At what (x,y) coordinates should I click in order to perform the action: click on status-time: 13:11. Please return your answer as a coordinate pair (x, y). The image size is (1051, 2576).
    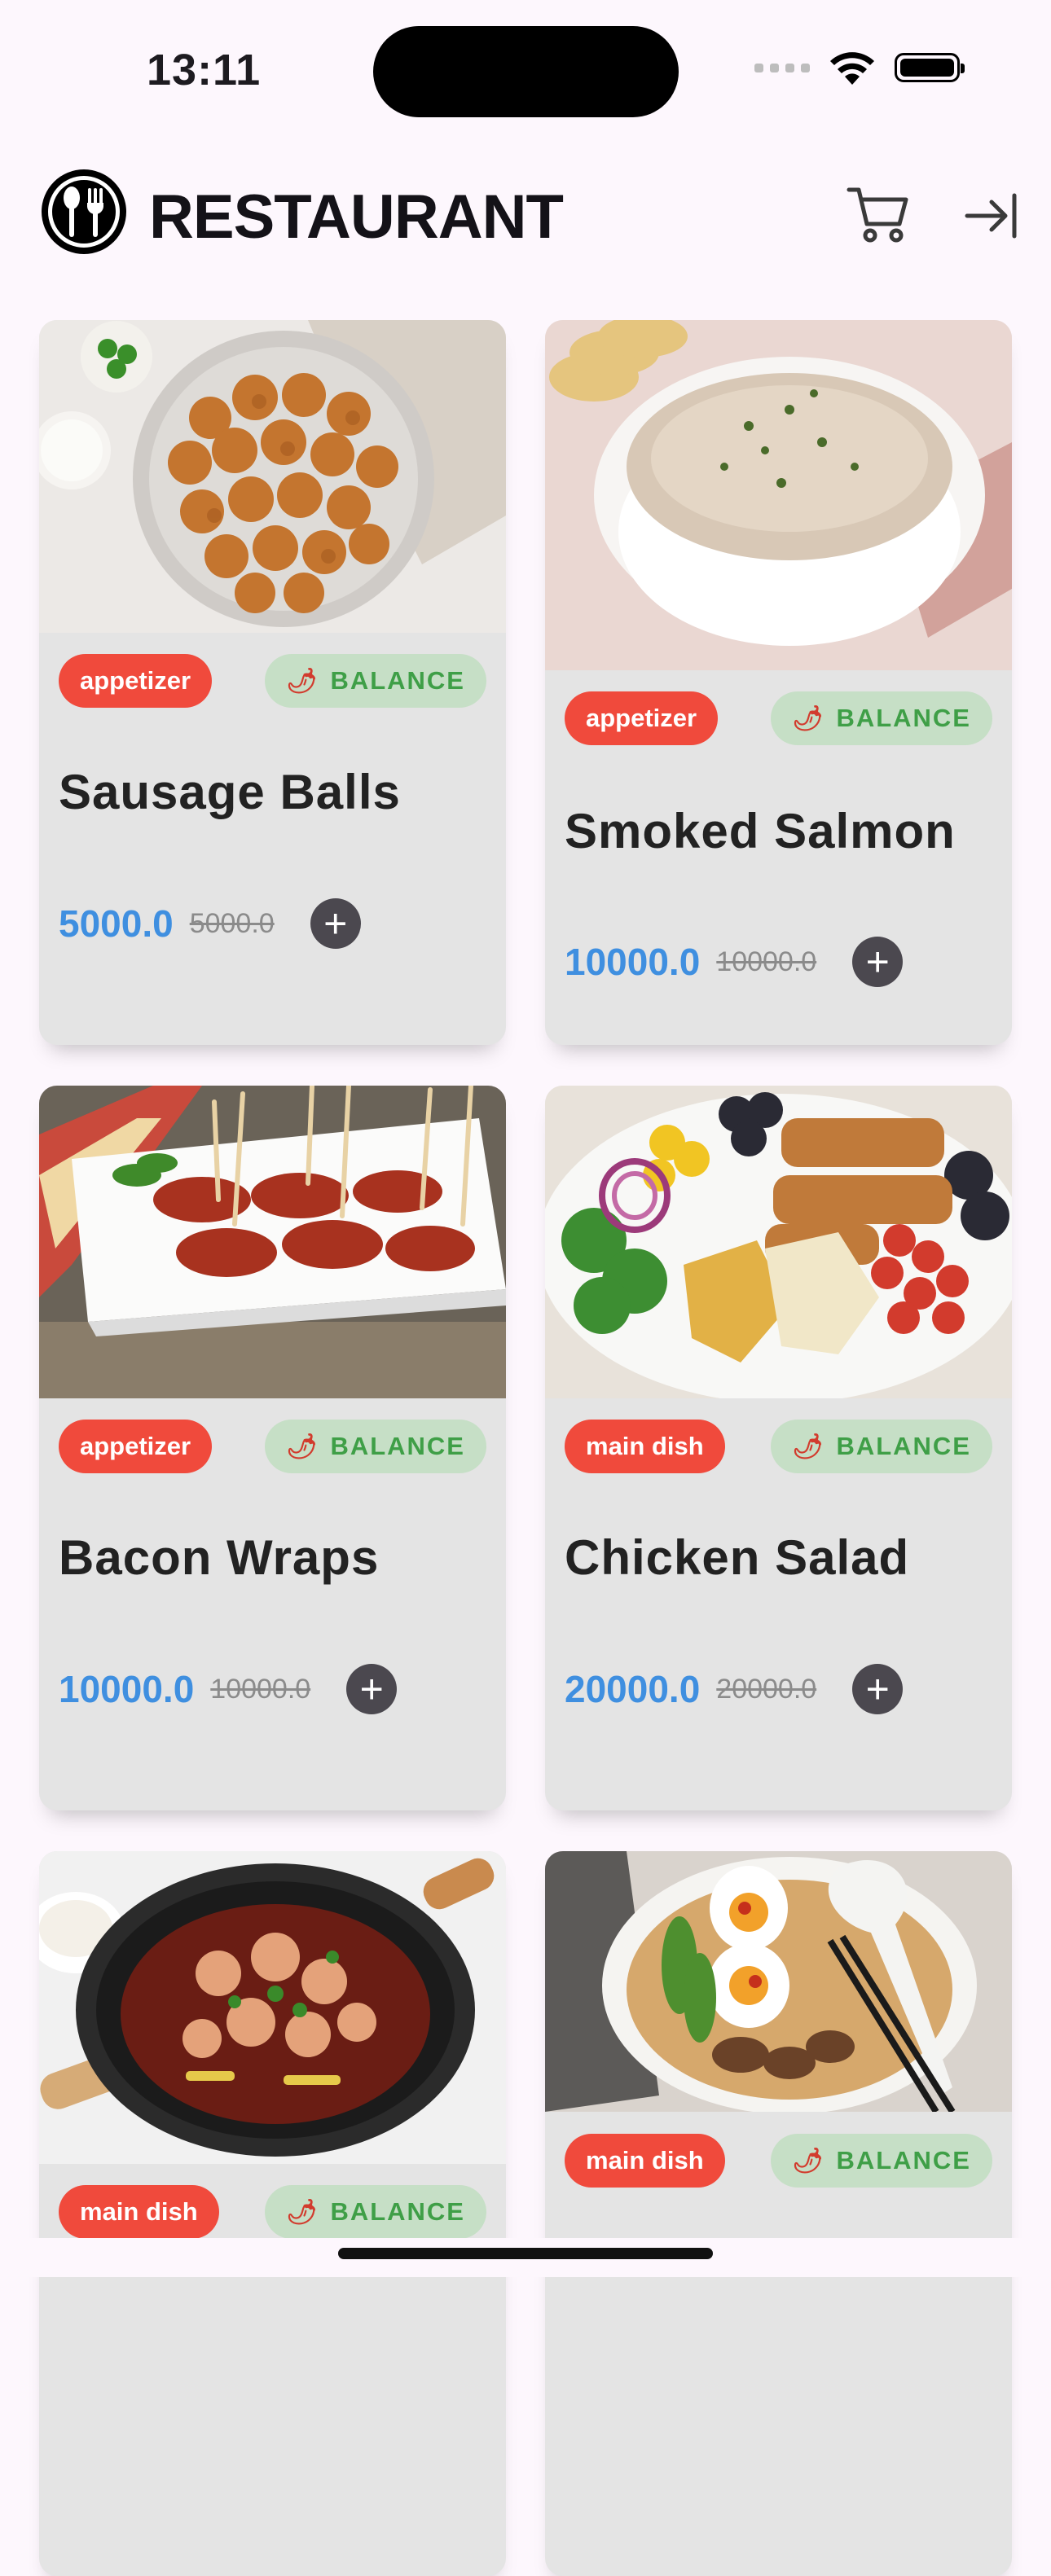
    Looking at the image, I should click on (204, 70).